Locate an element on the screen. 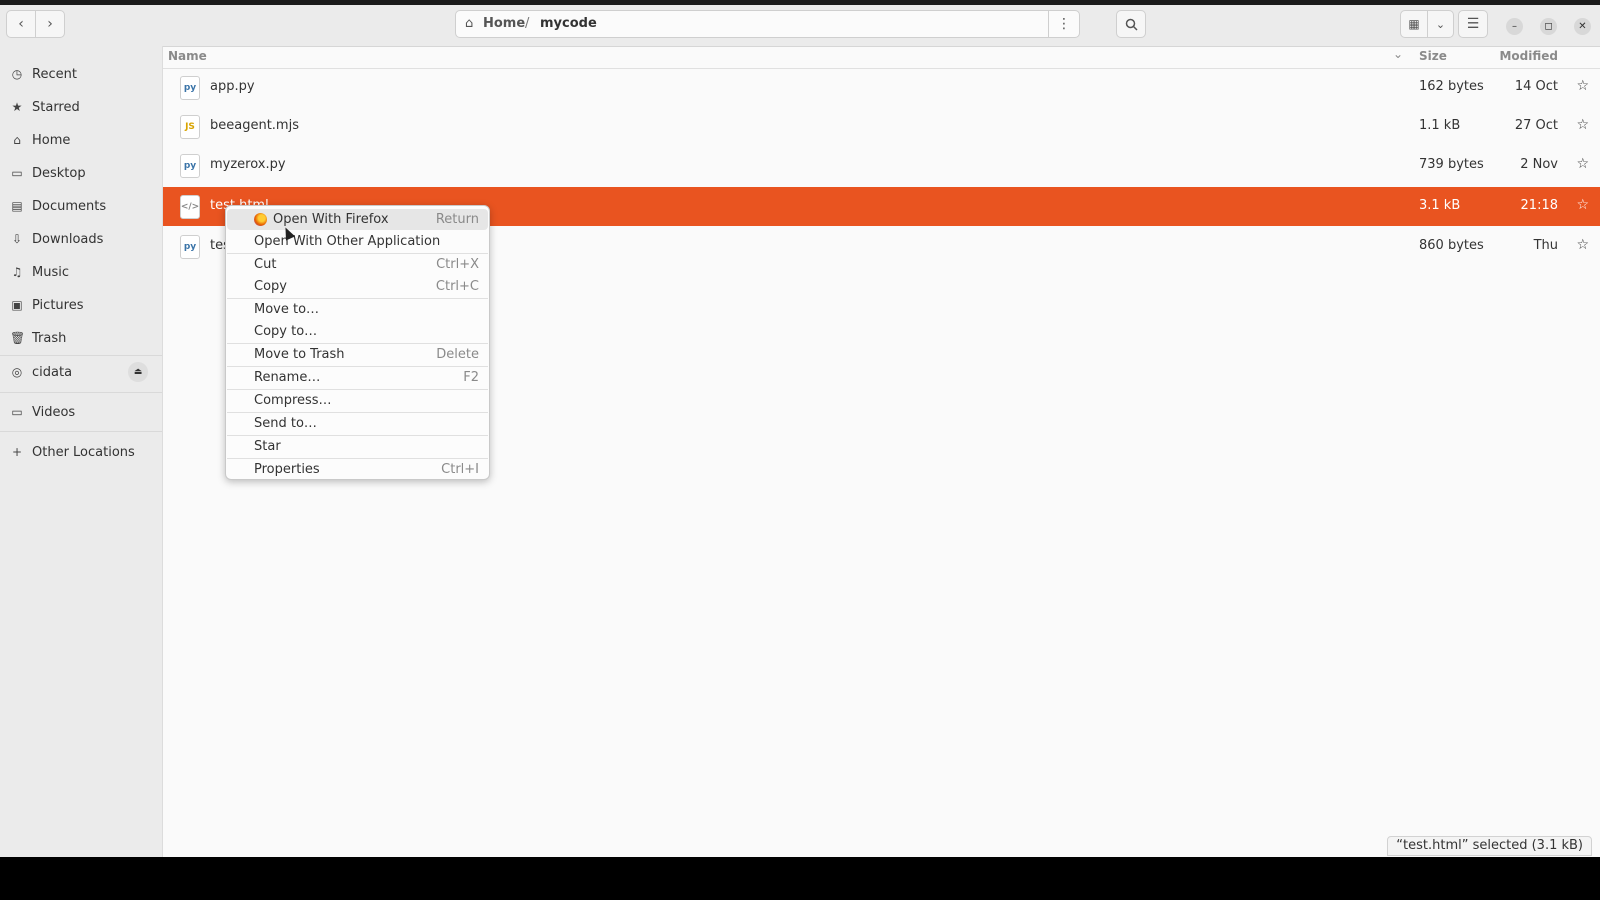  menu-item-label: Star is located at coordinates (267, 446).